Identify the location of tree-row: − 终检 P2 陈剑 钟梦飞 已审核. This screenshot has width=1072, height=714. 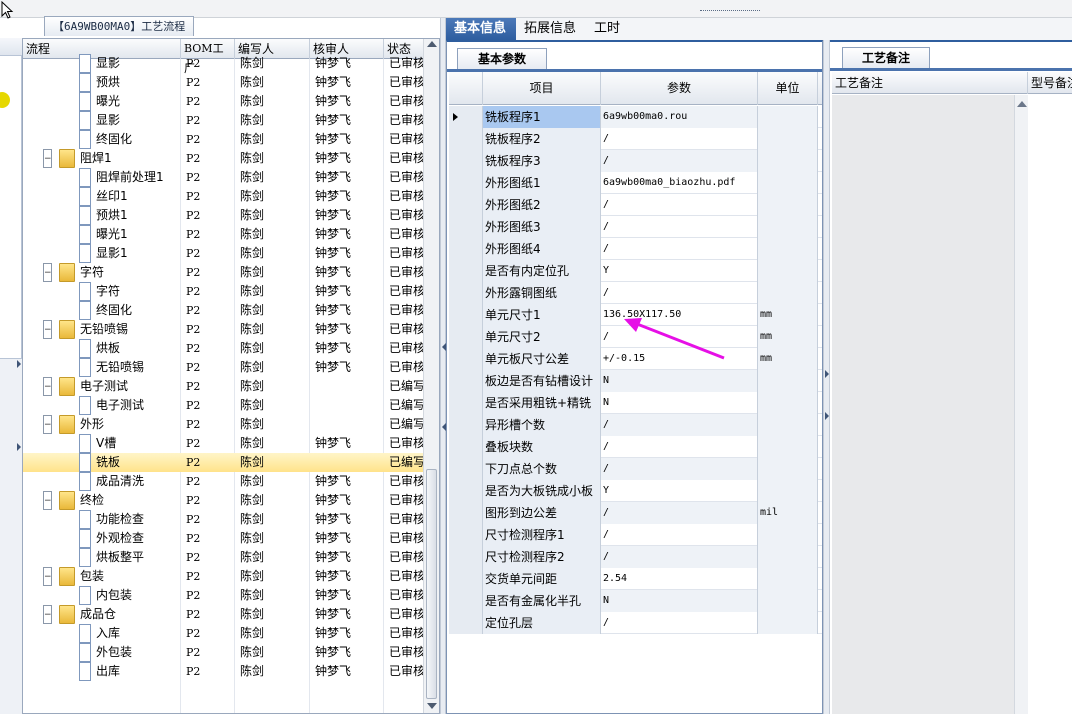
(224, 500).